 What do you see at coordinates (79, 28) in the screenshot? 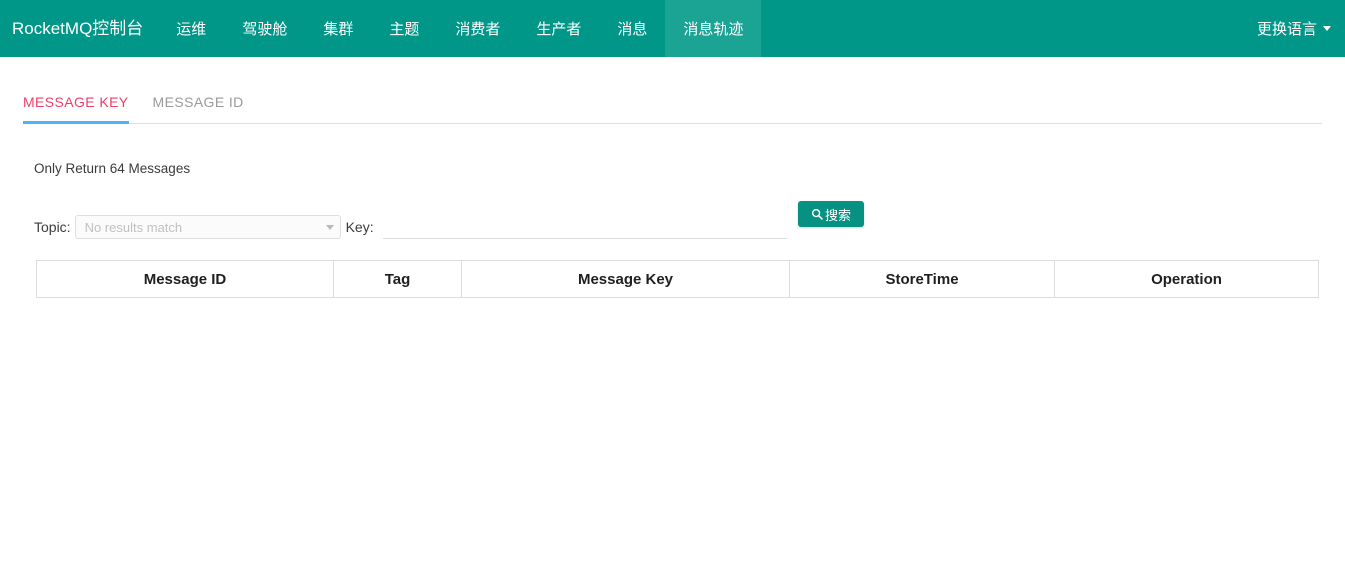
I see `brand-logo: RocketMQ控制台` at bounding box center [79, 28].